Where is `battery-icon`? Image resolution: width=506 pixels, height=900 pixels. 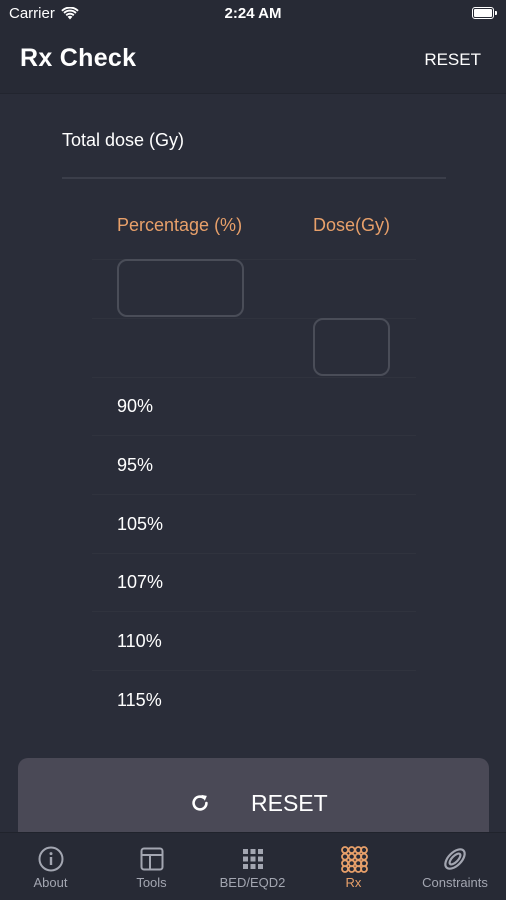 battery-icon is located at coordinates (484, 13).